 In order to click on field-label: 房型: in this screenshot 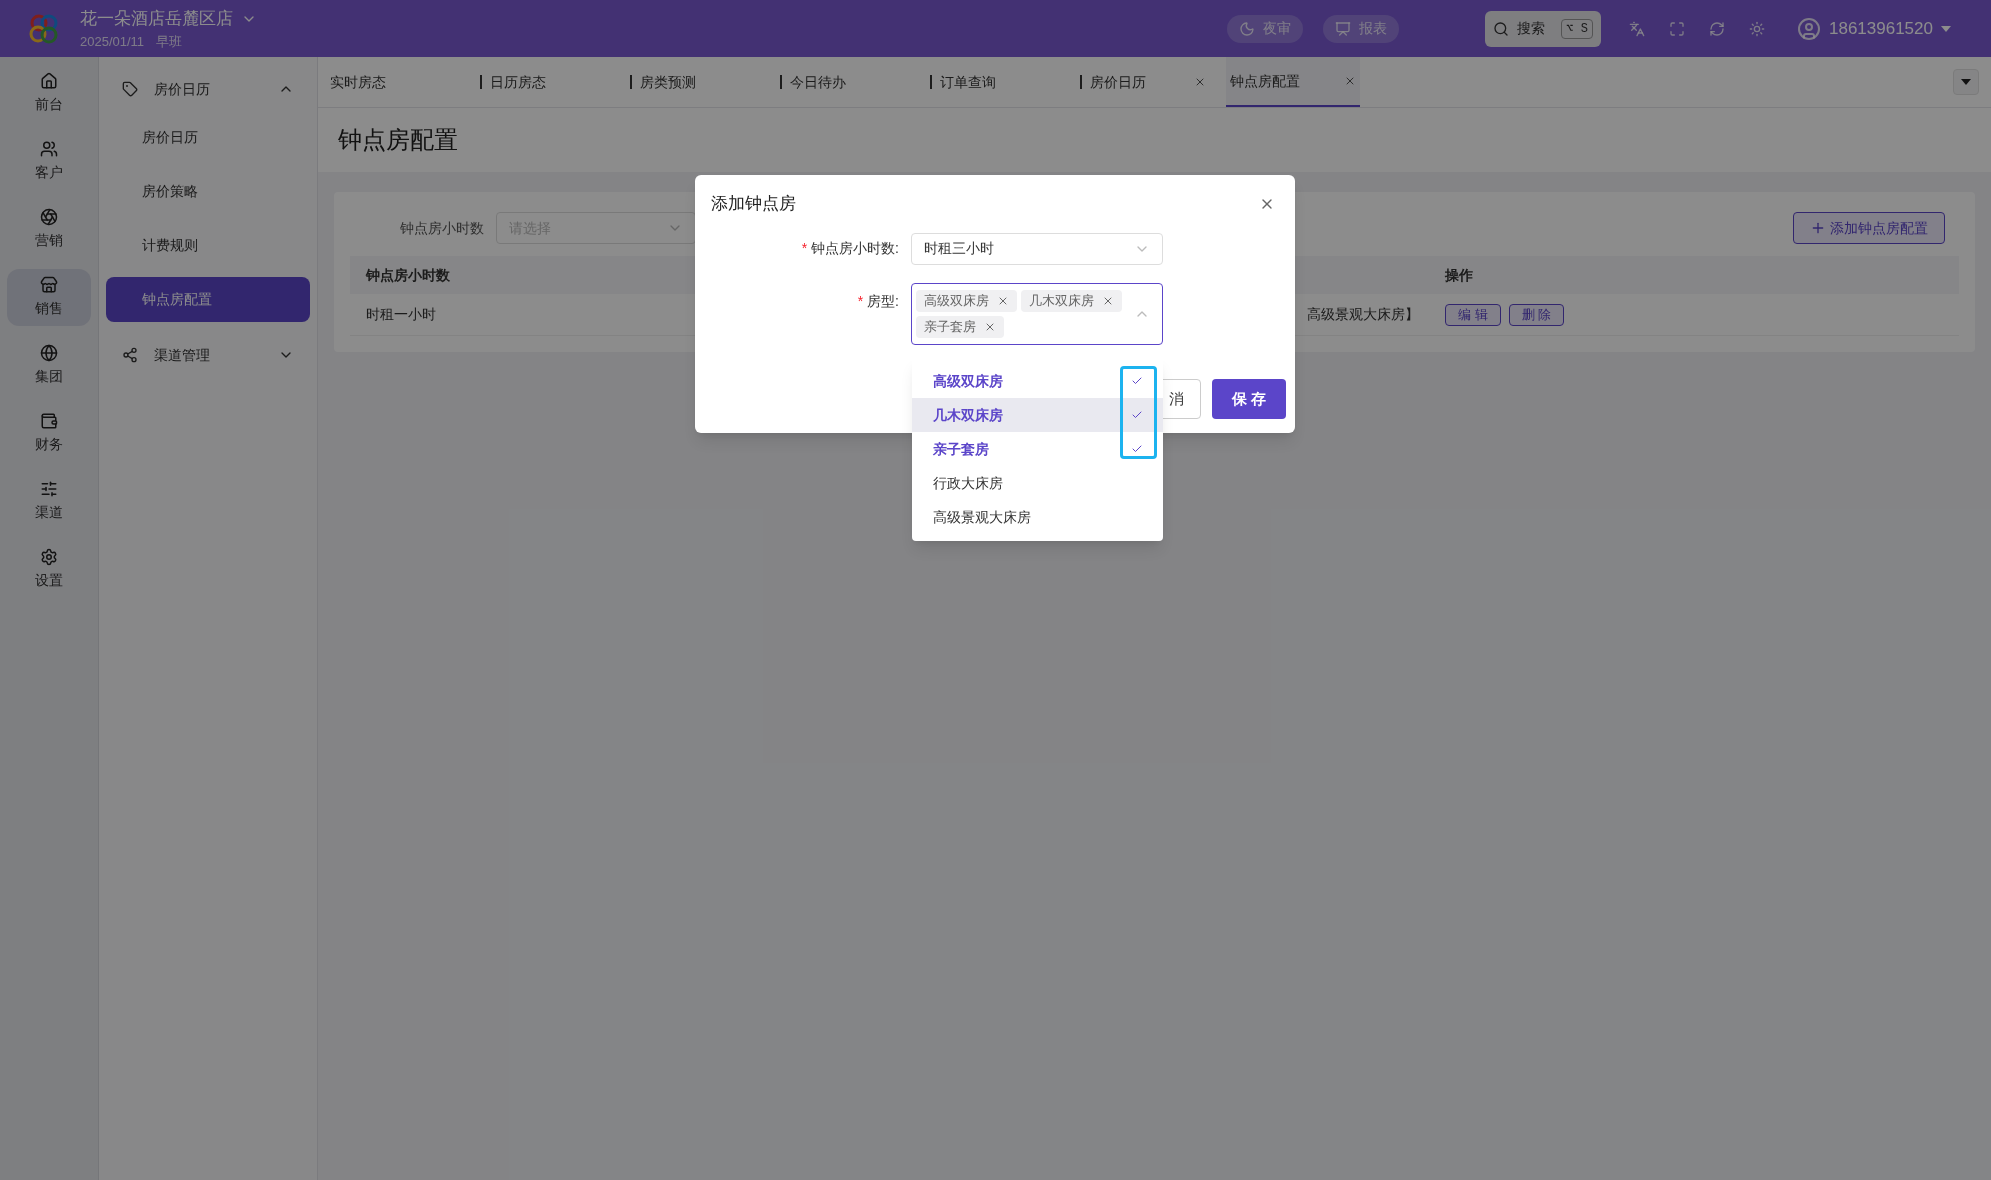, I will do `click(883, 301)`.